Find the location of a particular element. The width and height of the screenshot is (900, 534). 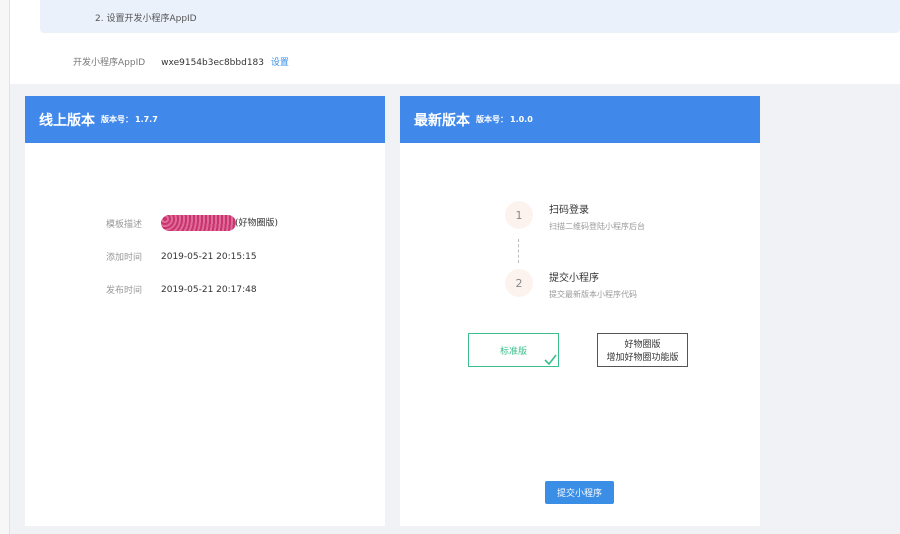

appid-row: 开发小程序AppID wxe9154b3ec8bbd183 设置 is located at coordinates (181, 61).